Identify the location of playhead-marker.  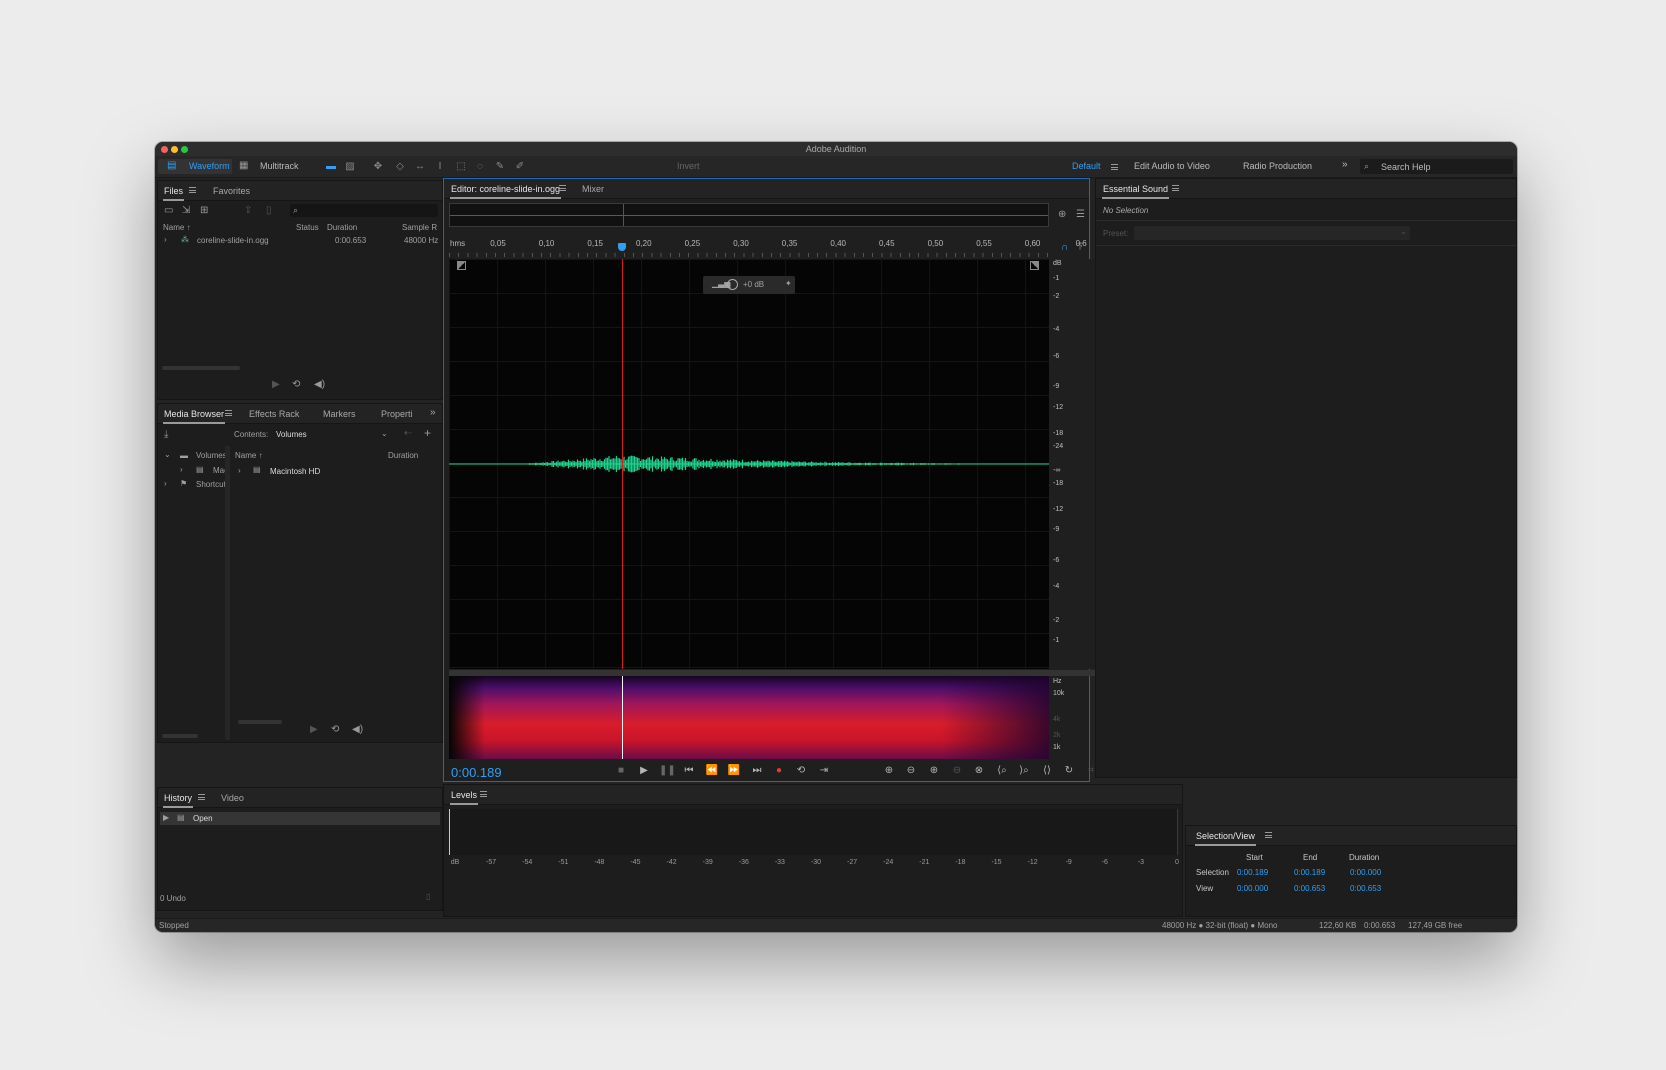
(622, 247).